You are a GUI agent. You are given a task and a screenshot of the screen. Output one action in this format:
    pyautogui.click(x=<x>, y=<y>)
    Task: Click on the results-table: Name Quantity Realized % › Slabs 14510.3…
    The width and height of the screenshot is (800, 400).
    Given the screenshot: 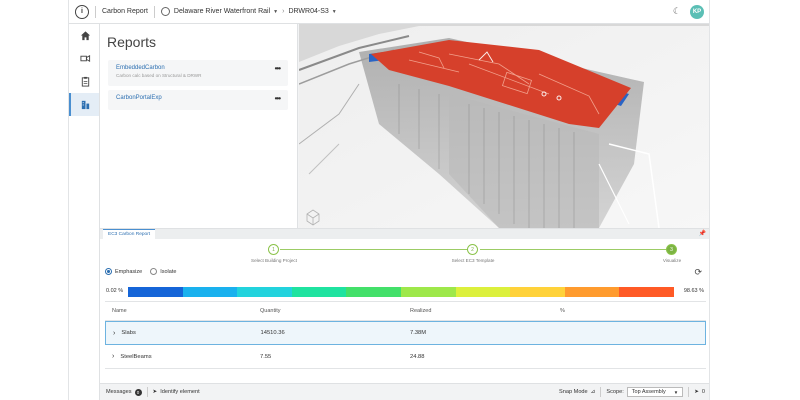 What is the action you would take?
    pyautogui.click(x=405, y=335)
    